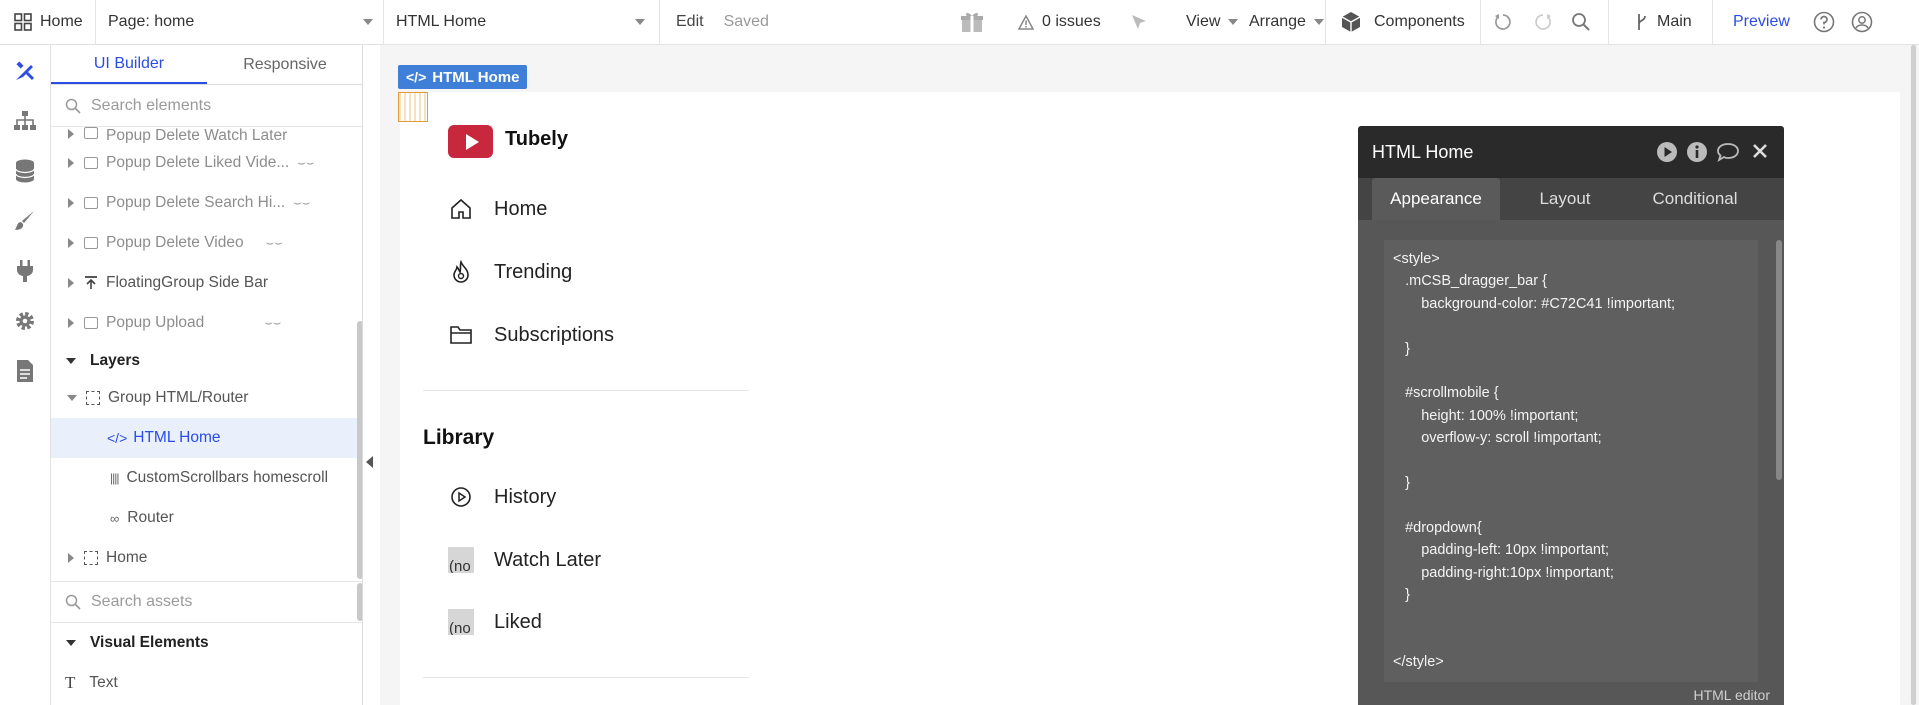 The height and width of the screenshot is (705, 1919). What do you see at coordinates (1026, 22) in the screenshot?
I see `warning-icon` at bounding box center [1026, 22].